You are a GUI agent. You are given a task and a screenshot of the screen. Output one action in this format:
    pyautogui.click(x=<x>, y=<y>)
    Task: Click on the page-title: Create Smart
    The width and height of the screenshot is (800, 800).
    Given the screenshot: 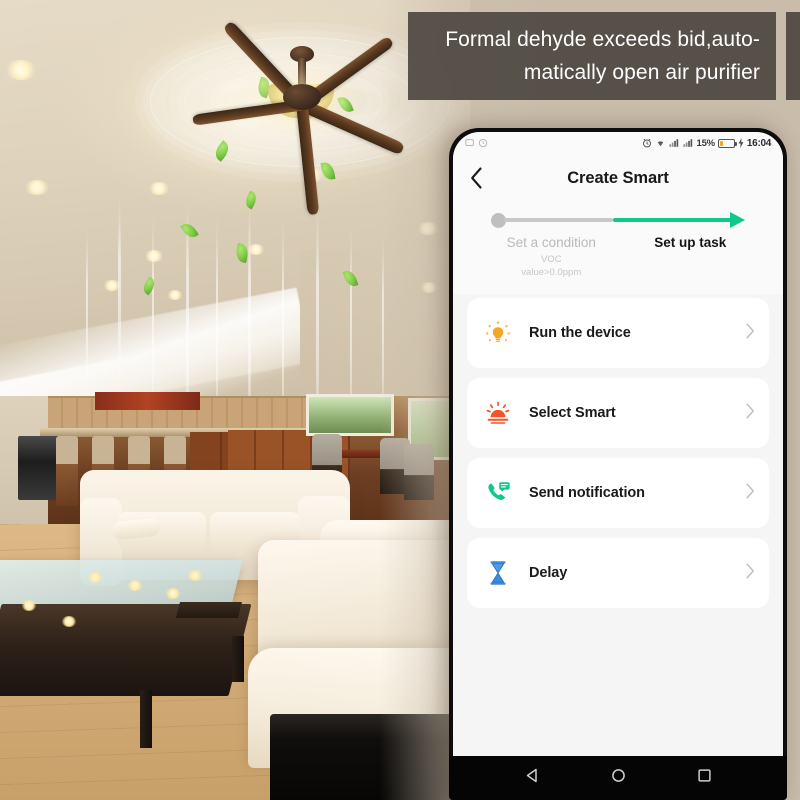 What is the action you would take?
    pyautogui.click(x=618, y=177)
    